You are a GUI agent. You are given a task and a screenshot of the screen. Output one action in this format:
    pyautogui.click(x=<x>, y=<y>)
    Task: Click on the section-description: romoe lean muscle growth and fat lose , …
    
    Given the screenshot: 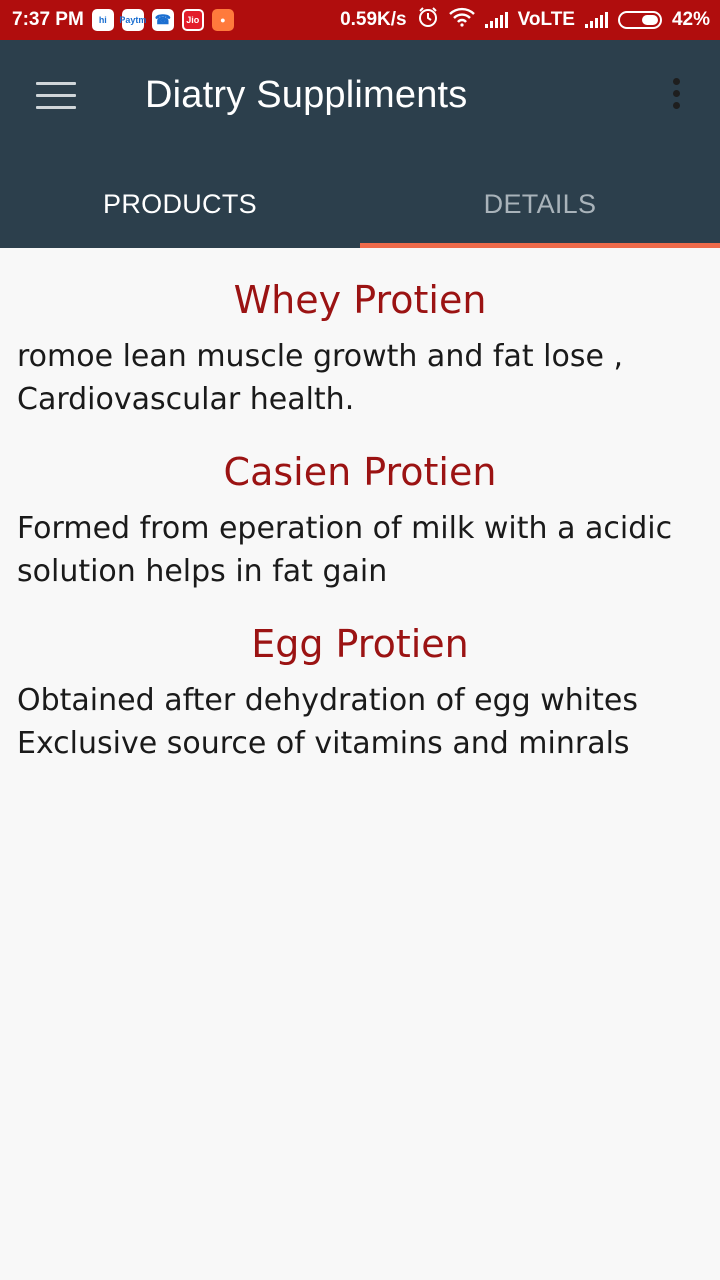 What is the action you would take?
    pyautogui.click(x=320, y=378)
    